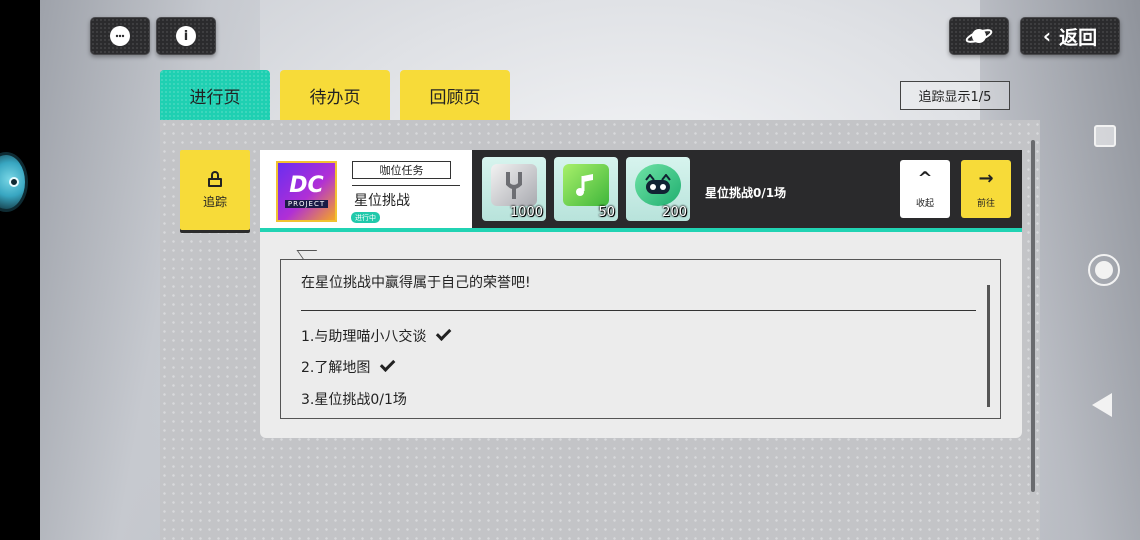 This screenshot has width=1140, height=540. What do you see at coordinates (1102, 405) in the screenshot?
I see `system-back-button` at bounding box center [1102, 405].